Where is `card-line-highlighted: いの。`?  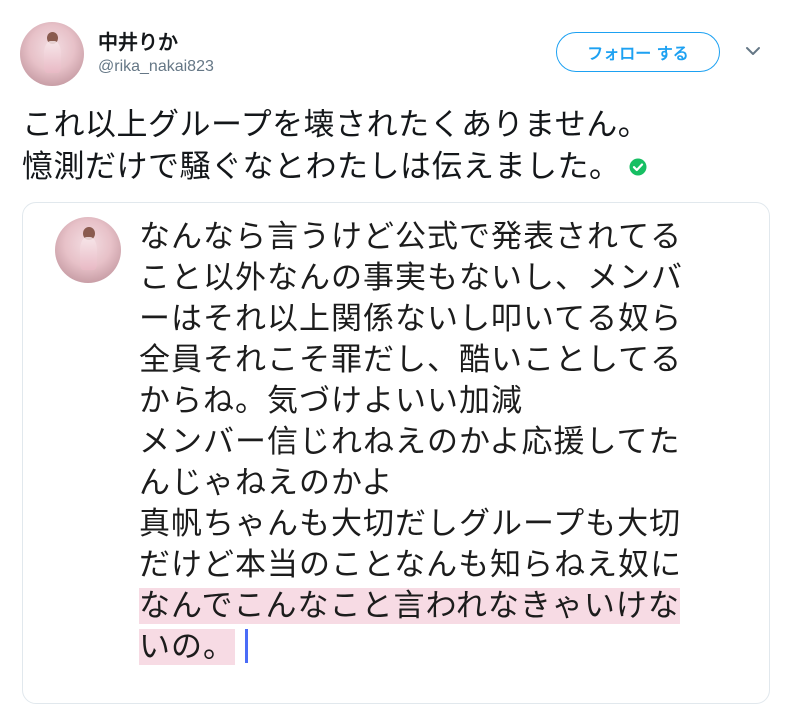 card-line-highlighted: いの。 is located at coordinates (449, 647).